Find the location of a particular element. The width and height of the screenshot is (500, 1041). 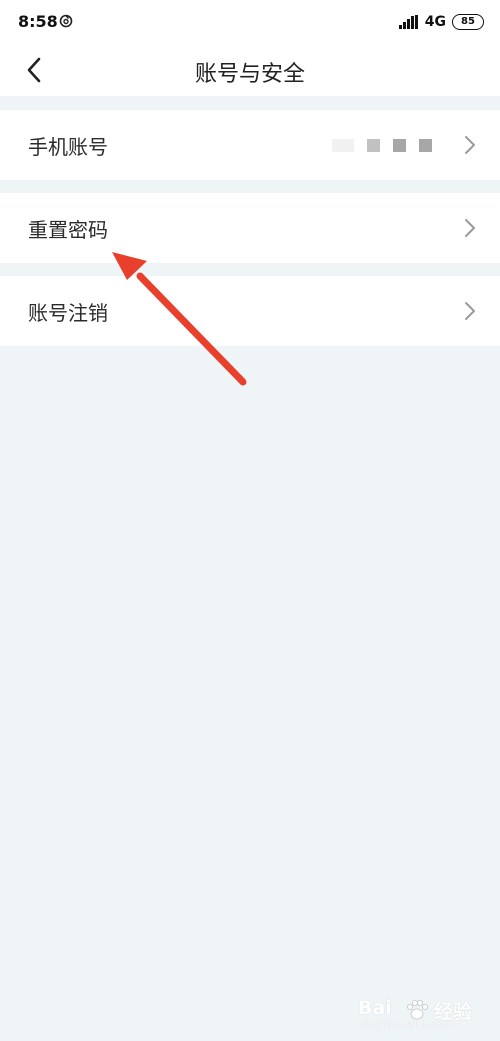

signal-strength-icon is located at coordinates (408, 22).